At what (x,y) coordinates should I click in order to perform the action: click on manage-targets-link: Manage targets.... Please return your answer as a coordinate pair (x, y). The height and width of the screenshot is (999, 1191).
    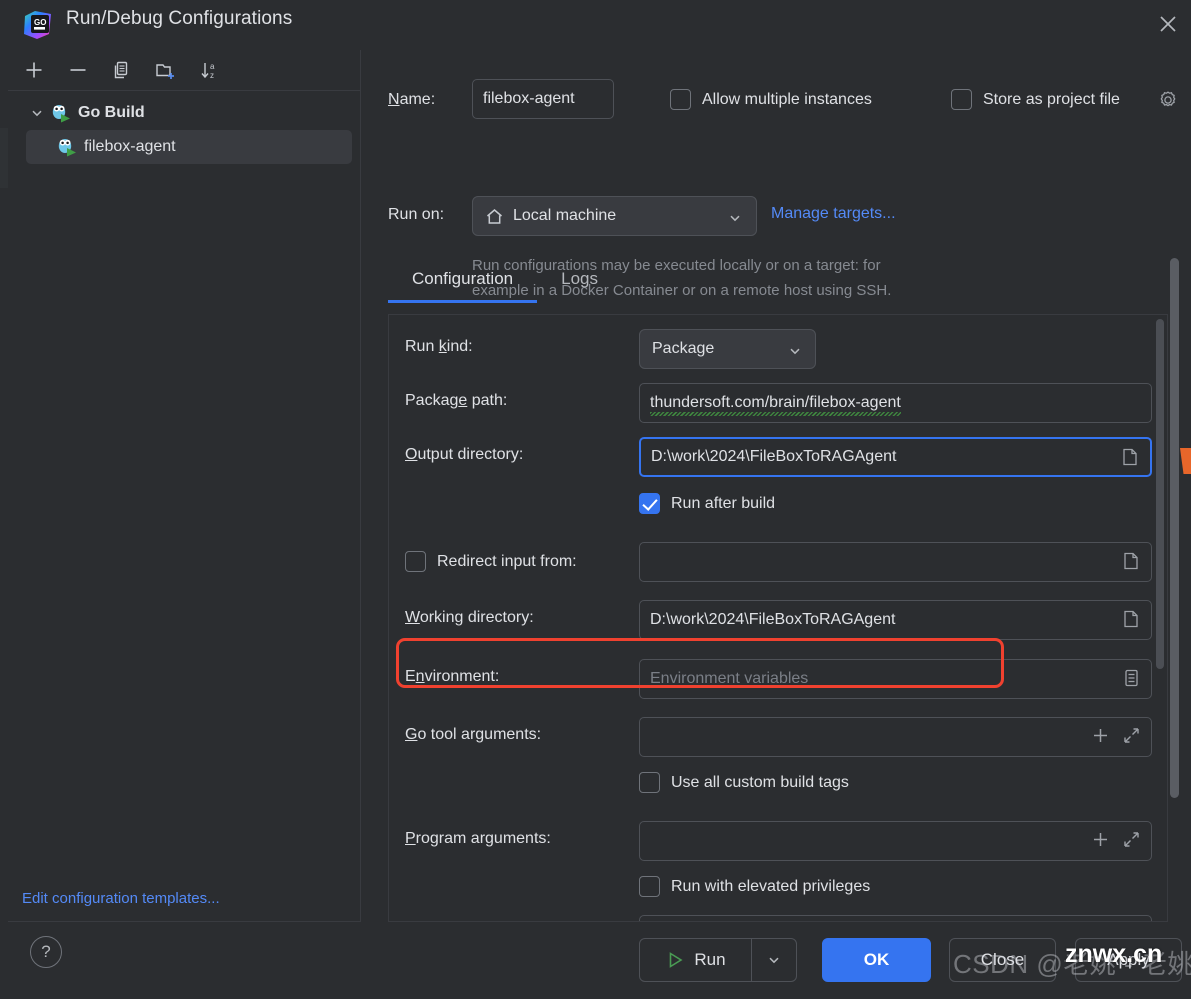
    Looking at the image, I should click on (833, 214).